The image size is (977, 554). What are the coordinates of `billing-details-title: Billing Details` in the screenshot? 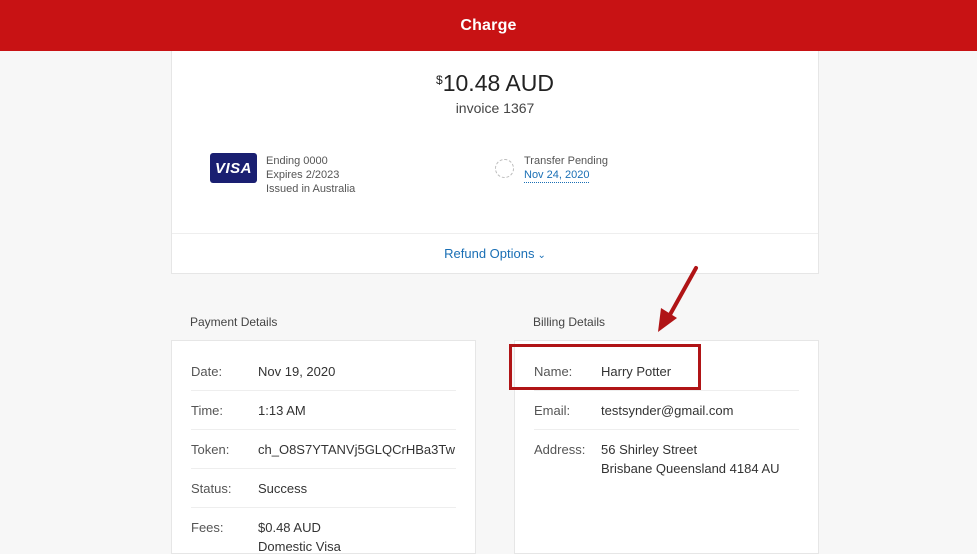 It's located at (569, 322).